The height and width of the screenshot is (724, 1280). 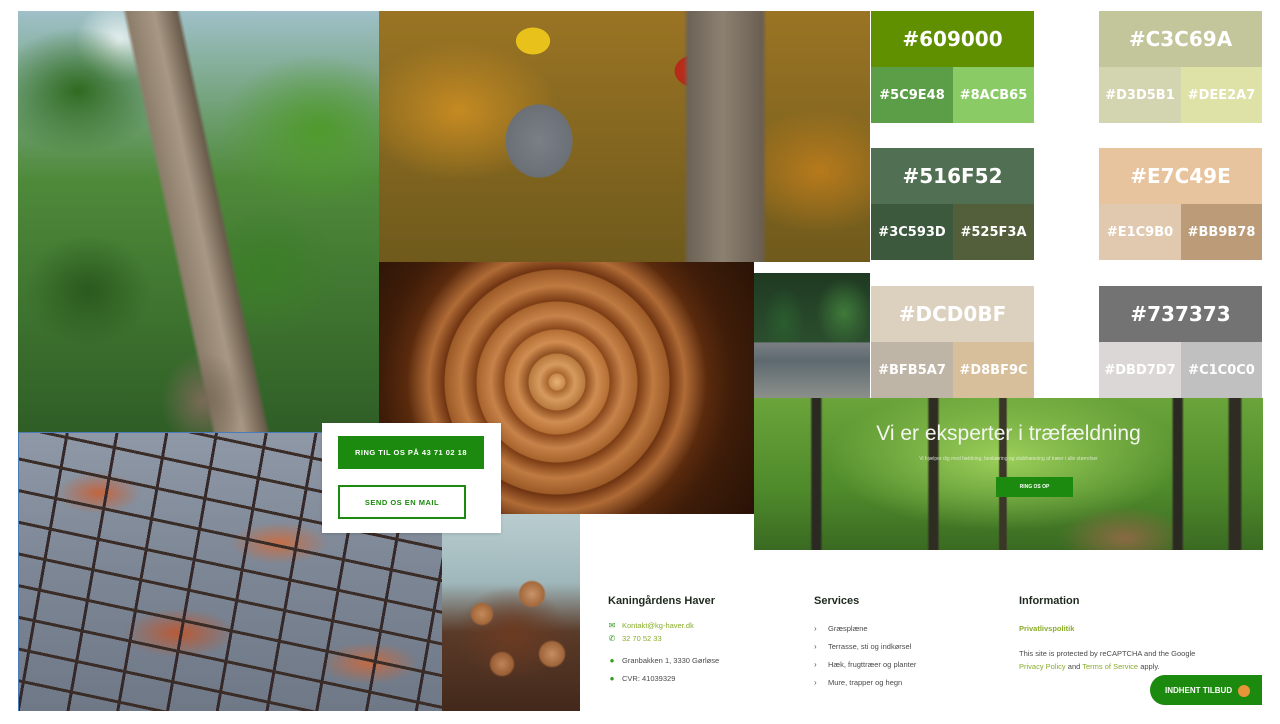 What do you see at coordinates (663, 625) in the screenshot?
I see `email-link: ✉ Kontakt@kg-haver.dk` at bounding box center [663, 625].